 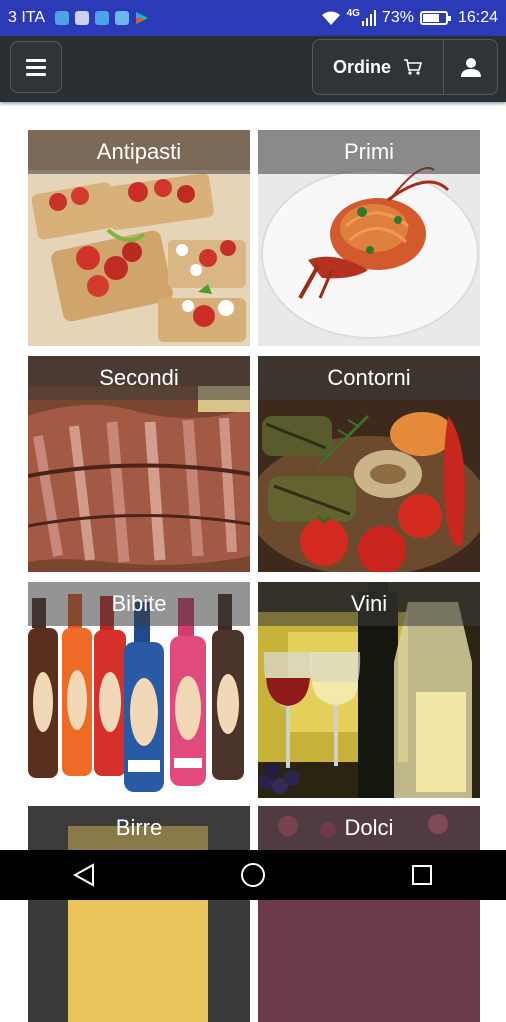 I want to click on recents-icon, so click(x=421, y=875).